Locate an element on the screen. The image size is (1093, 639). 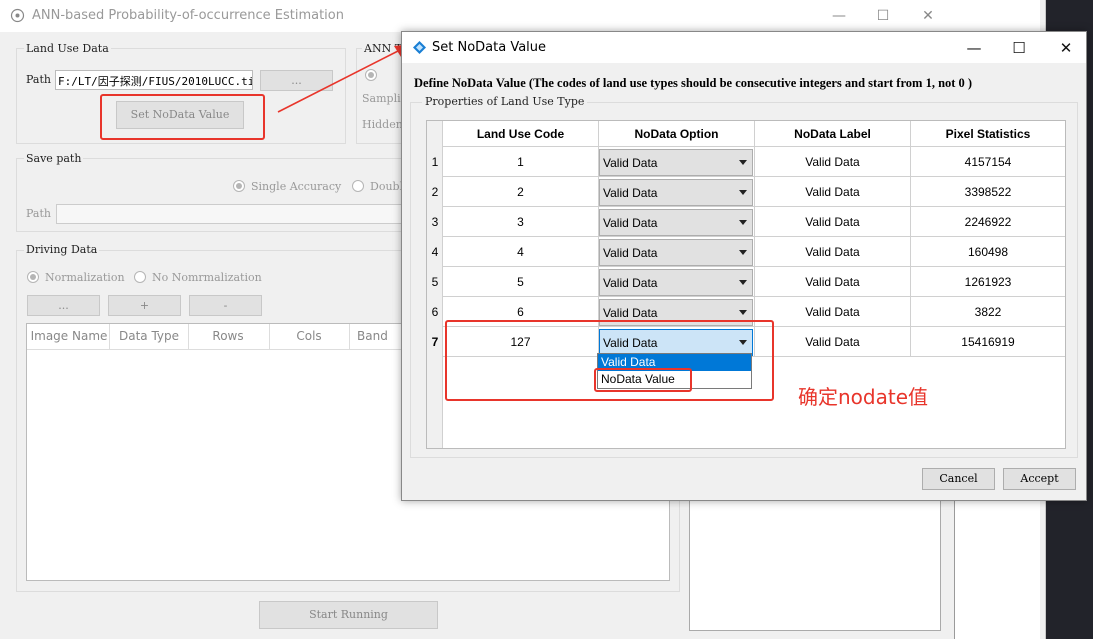
driving-data-group-label: Driving Data is located at coordinates (62, 249).